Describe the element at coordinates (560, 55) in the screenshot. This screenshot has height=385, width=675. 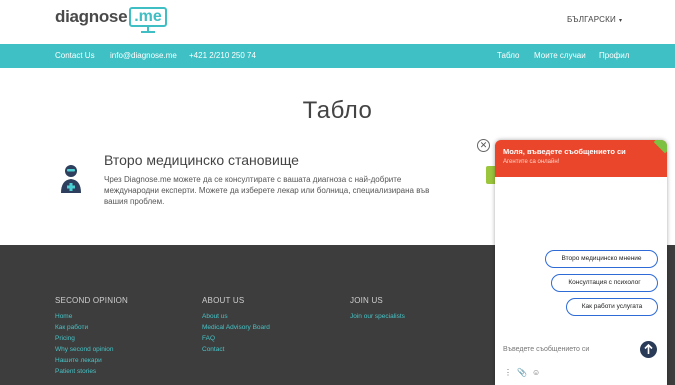
I see `nav-my-cases-link: Моите случаи` at that location.